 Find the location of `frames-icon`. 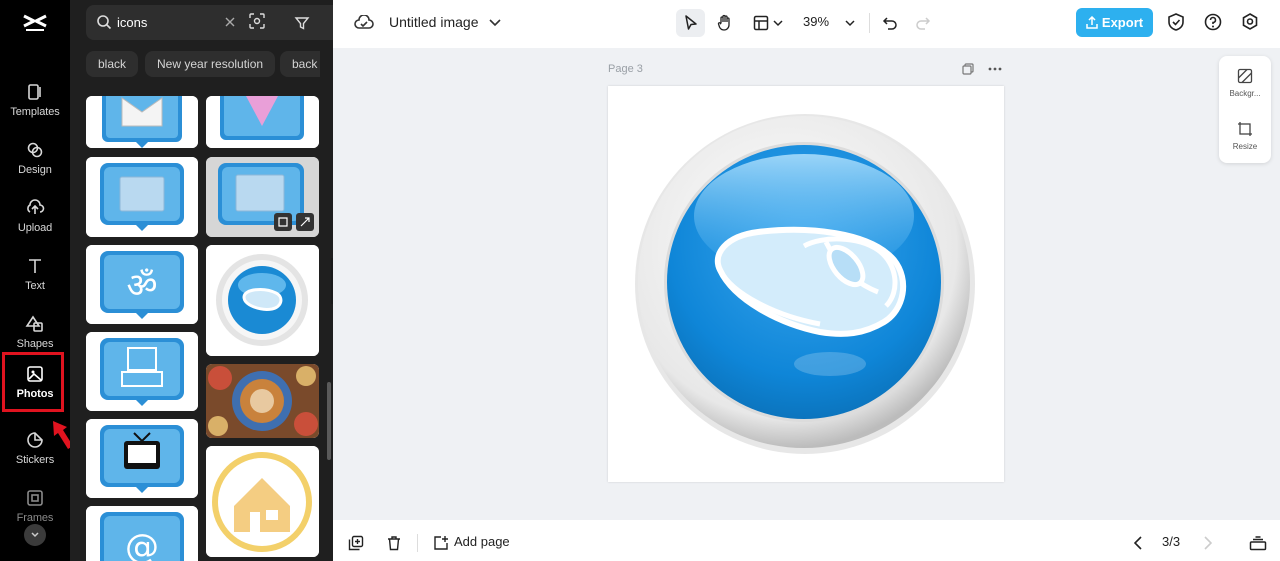

frames-icon is located at coordinates (35, 498).